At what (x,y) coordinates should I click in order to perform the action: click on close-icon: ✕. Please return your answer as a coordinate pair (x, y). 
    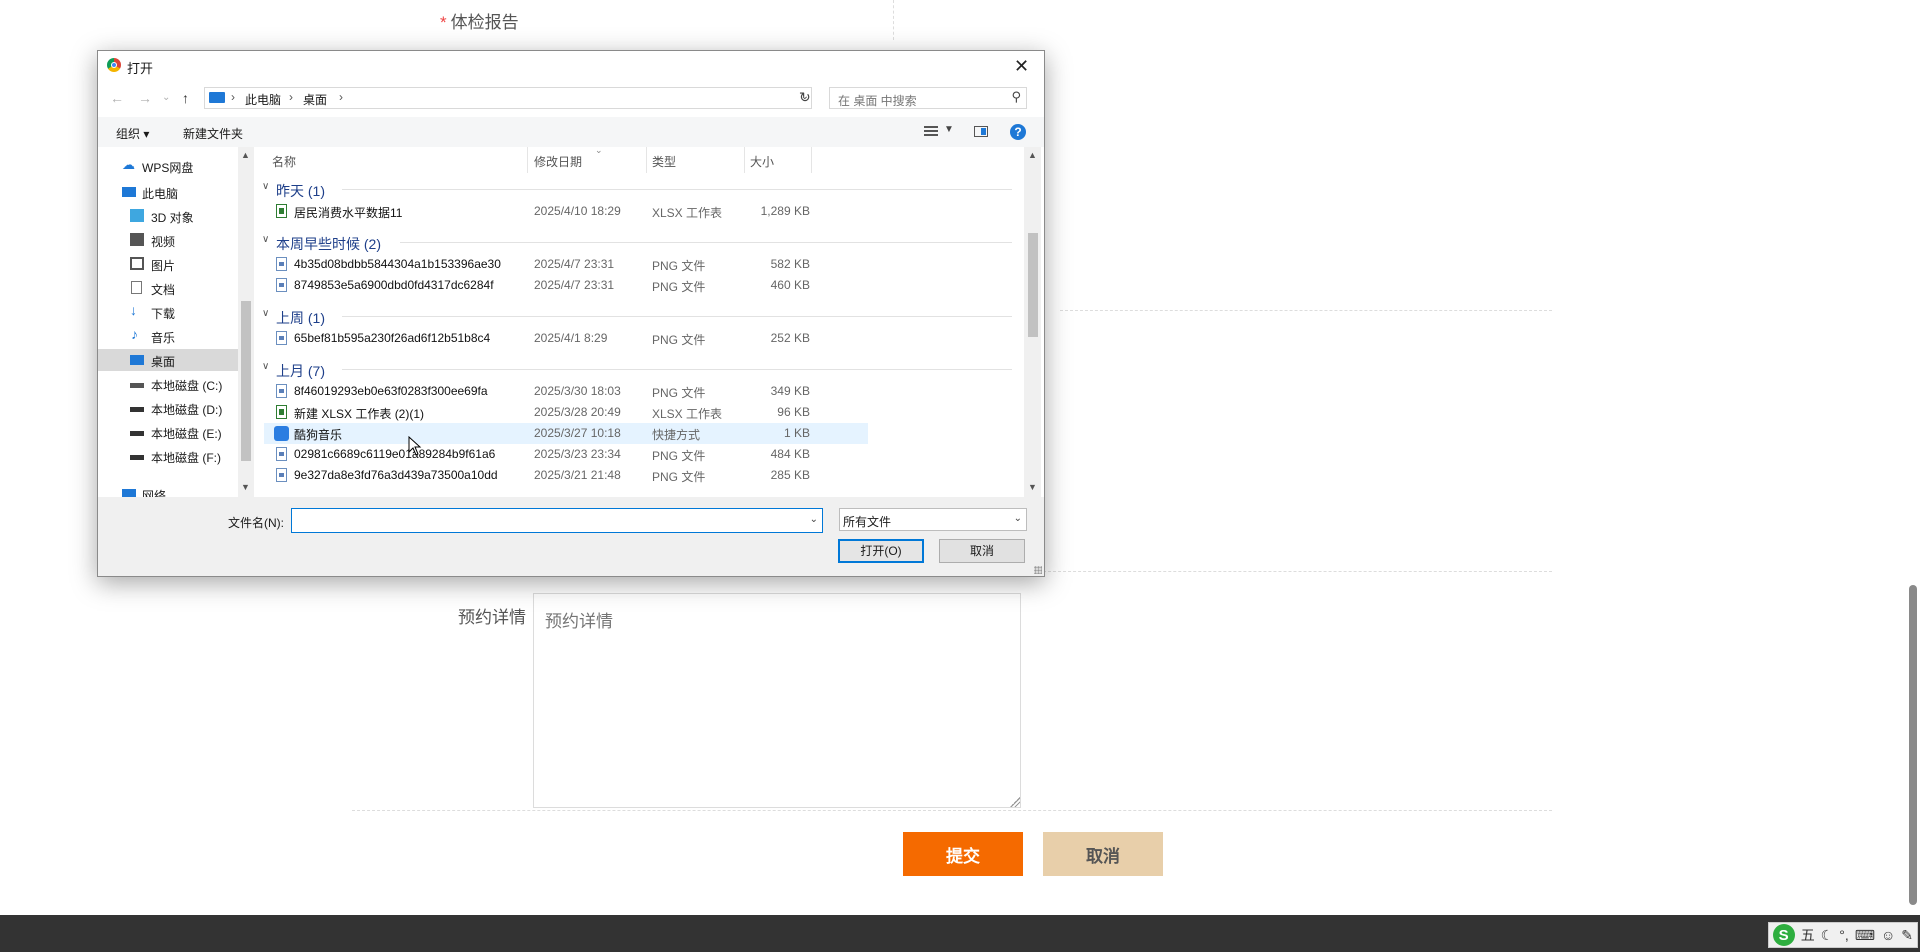
    Looking at the image, I should click on (1021, 66).